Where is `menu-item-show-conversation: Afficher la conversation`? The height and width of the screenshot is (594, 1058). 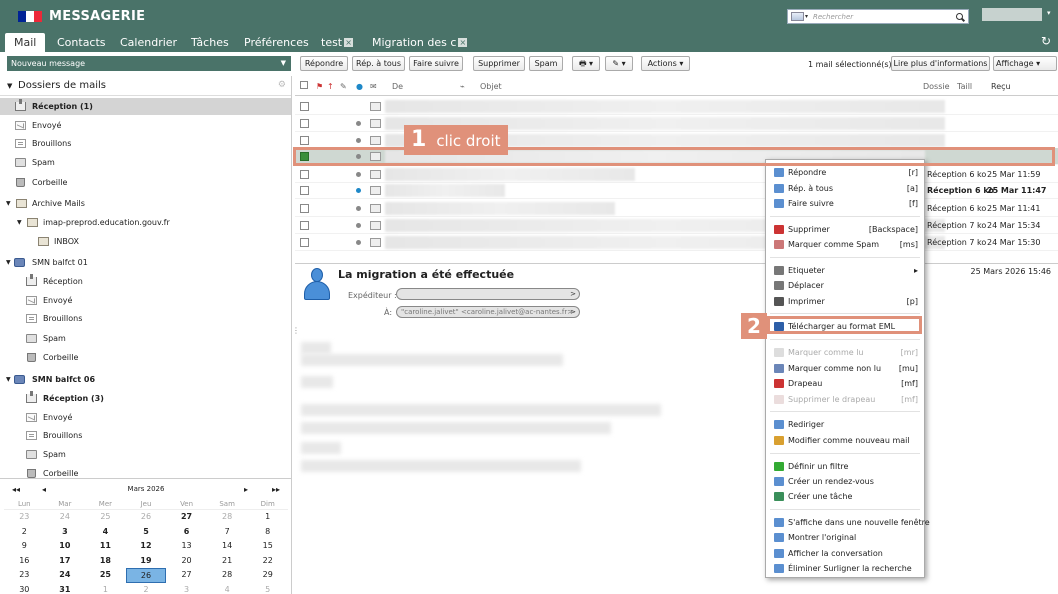 menu-item-show-conversation: Afficher la conversation is located at coordinates (845, 553).